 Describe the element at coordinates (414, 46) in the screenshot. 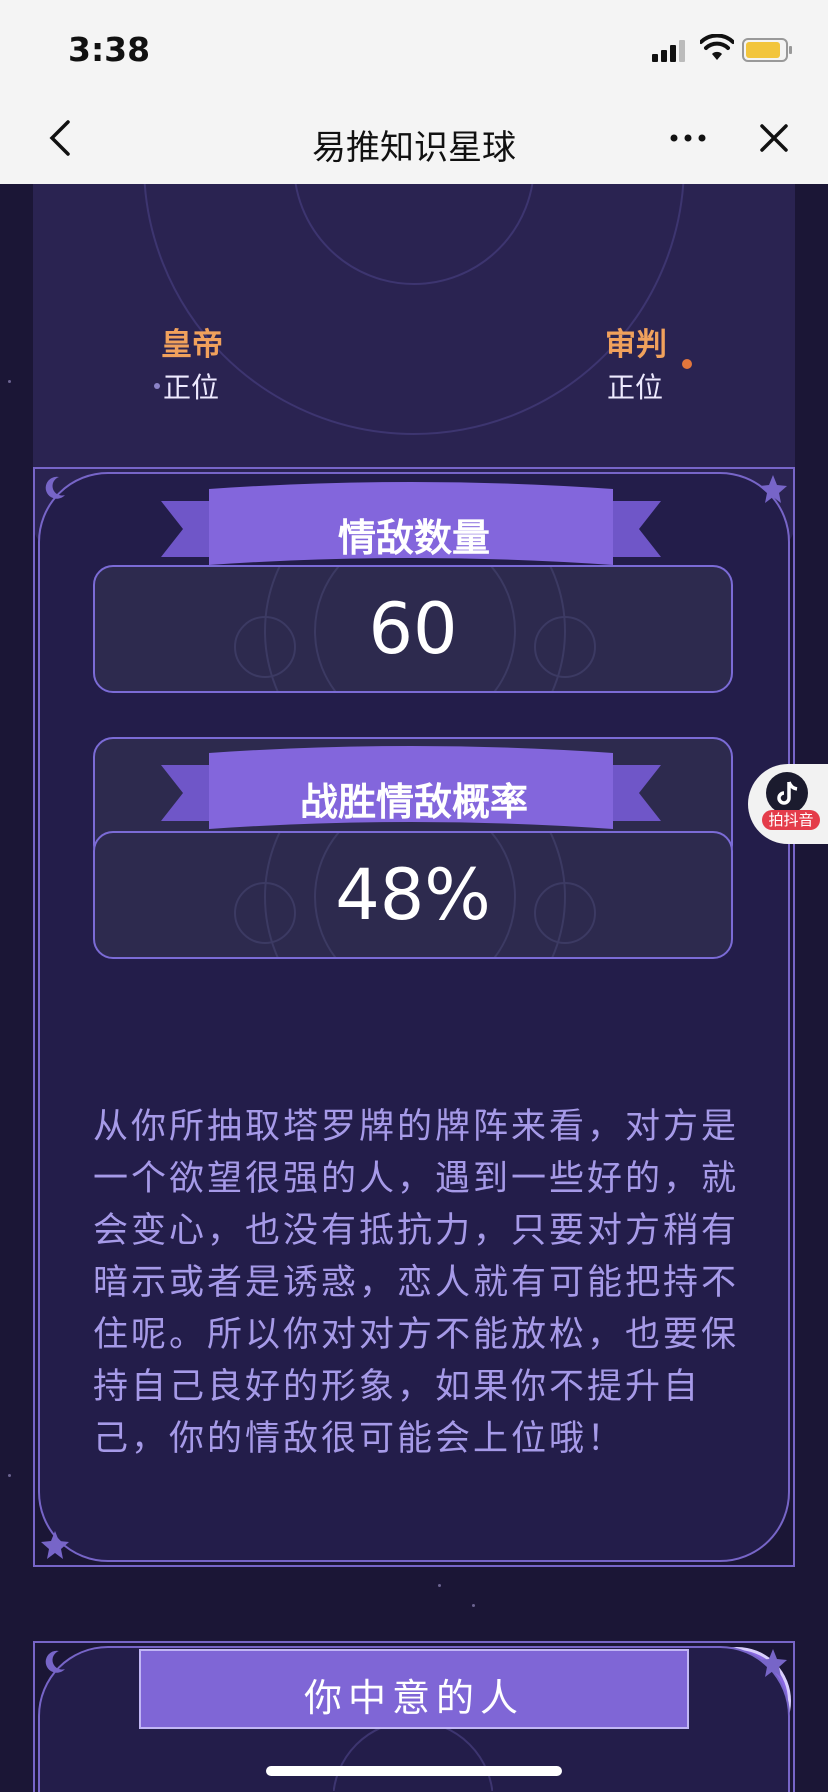

I see `status-bar: 3:38` at that location.